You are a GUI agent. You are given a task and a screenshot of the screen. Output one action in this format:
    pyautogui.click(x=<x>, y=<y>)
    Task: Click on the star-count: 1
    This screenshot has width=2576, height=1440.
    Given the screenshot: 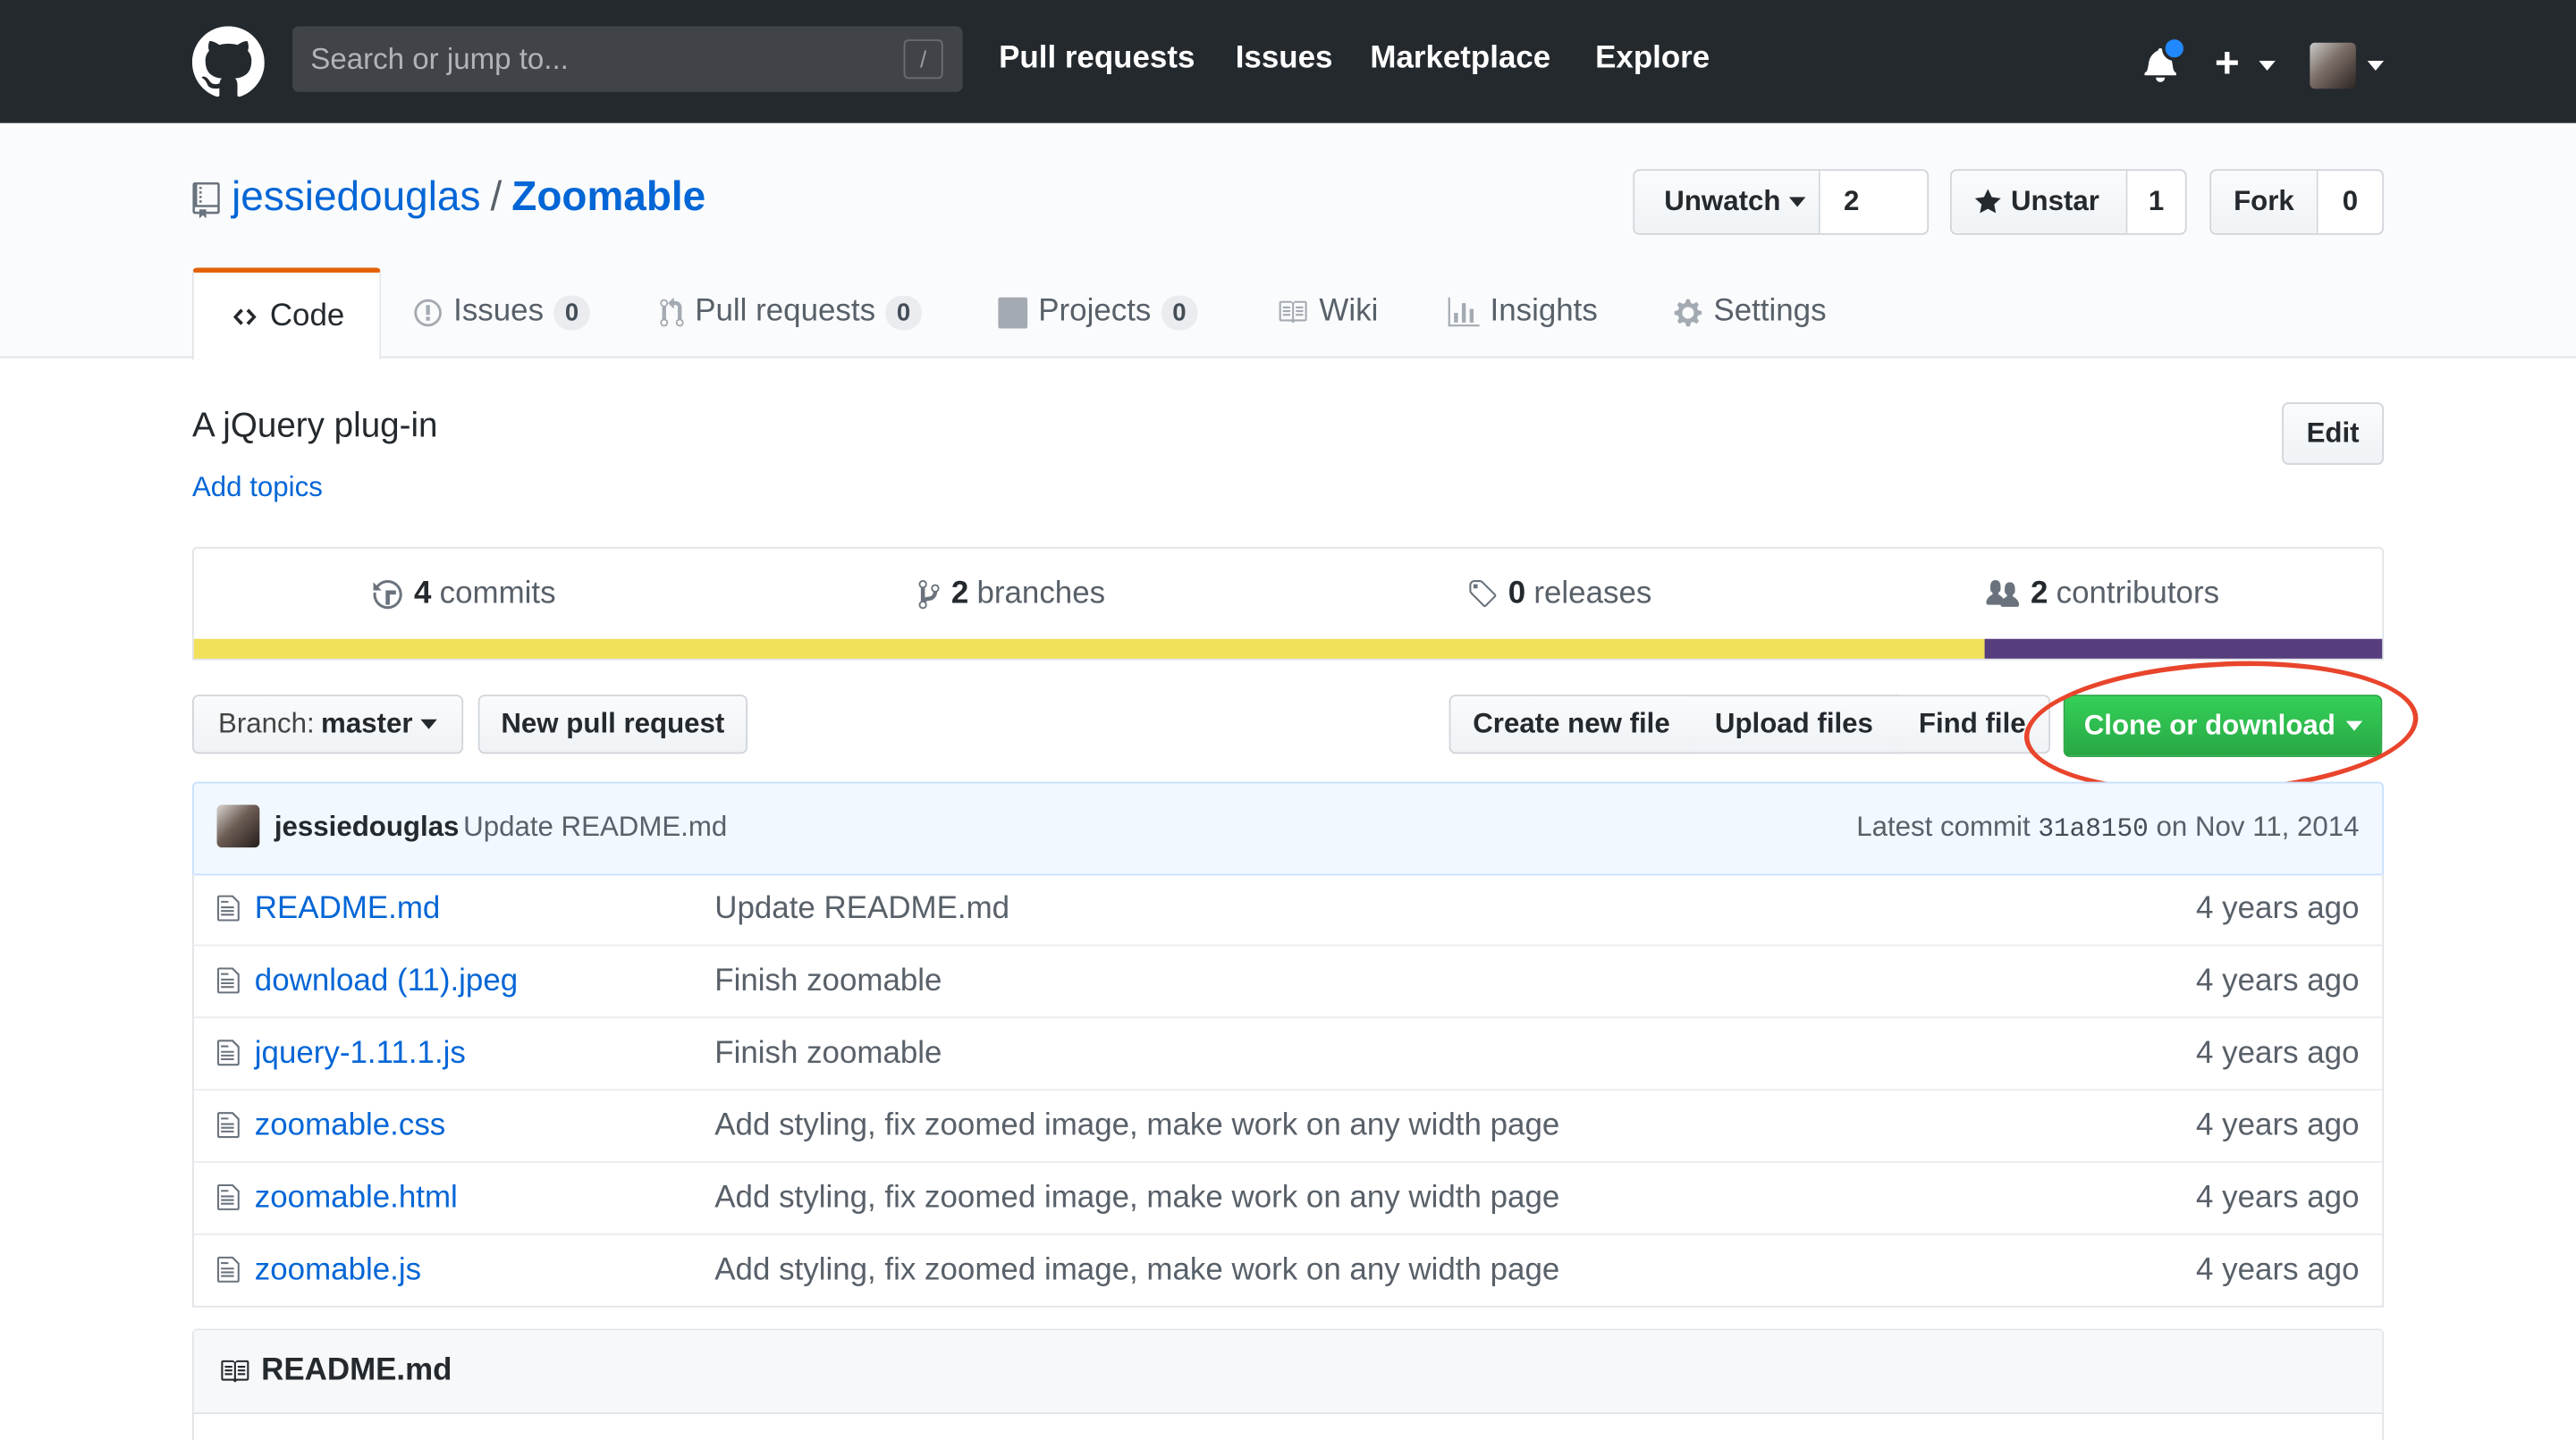 What is the action you would take?
    pyautogui.click(x=2156, y=202)
    